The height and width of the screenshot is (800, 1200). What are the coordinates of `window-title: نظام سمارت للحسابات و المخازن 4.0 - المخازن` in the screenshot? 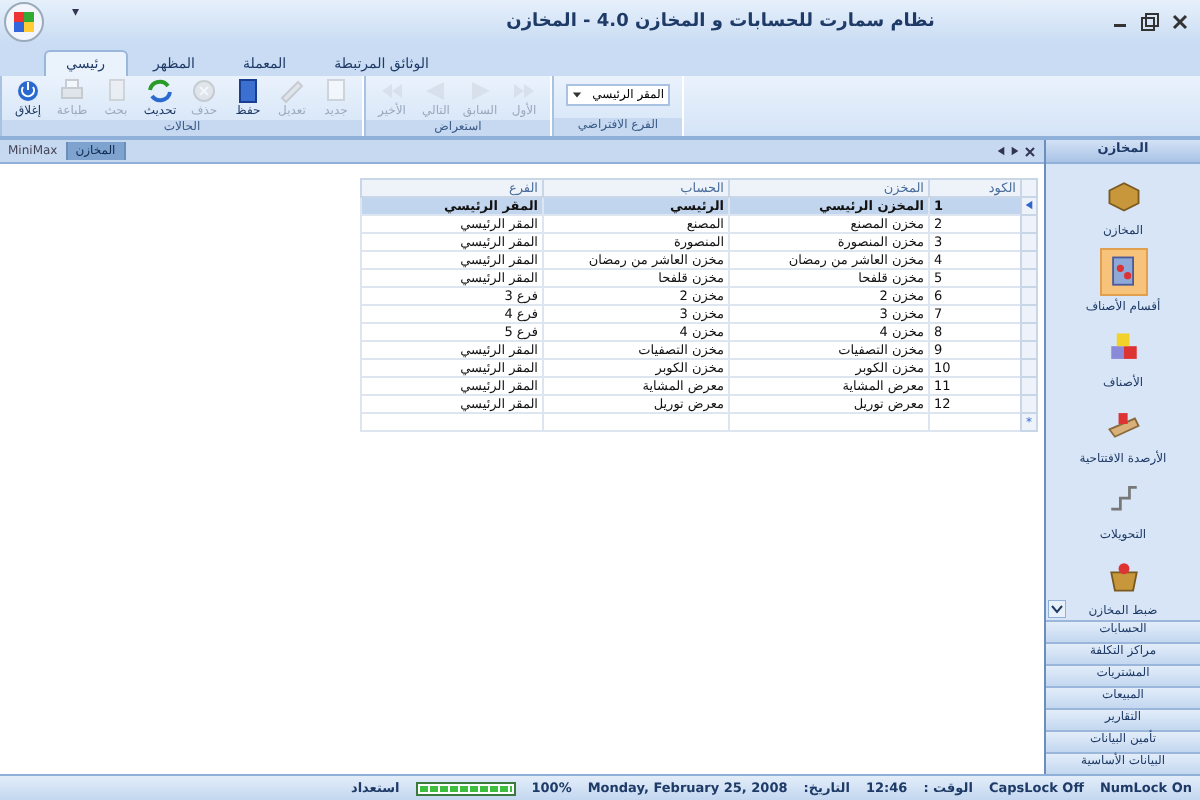 It's located at (720, 22).